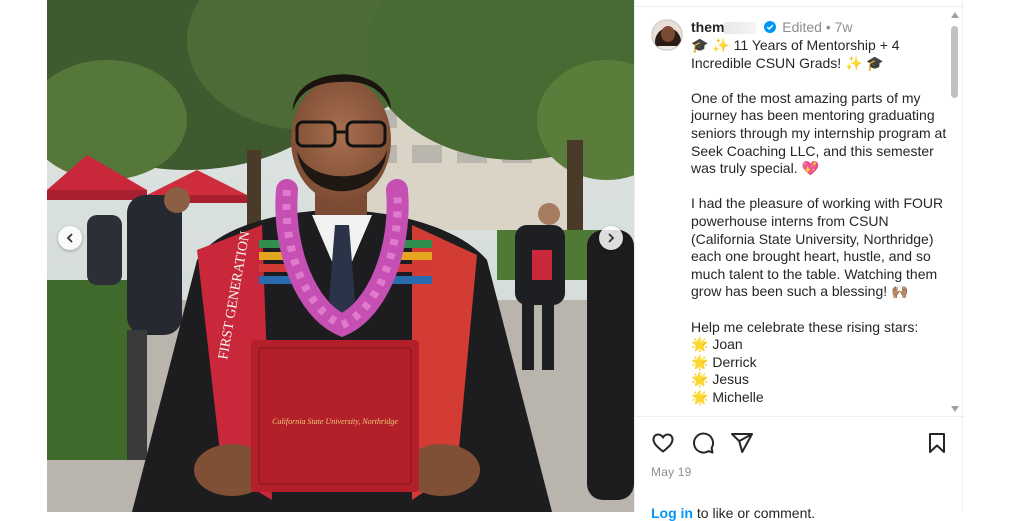 The height and width of the screenshot is (521, 1024). I want to click on profile-photo, so click(667, 35).